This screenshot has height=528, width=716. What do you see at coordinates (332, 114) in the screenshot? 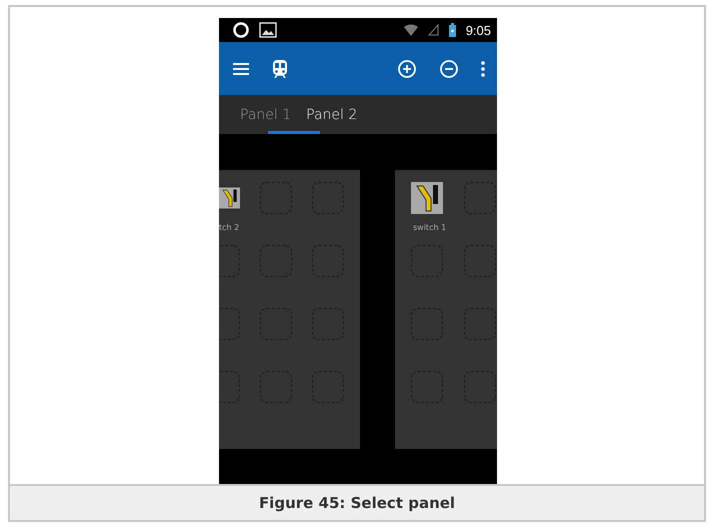
I see `panel-tab: Panel 2` at bounding box center [332, 114].